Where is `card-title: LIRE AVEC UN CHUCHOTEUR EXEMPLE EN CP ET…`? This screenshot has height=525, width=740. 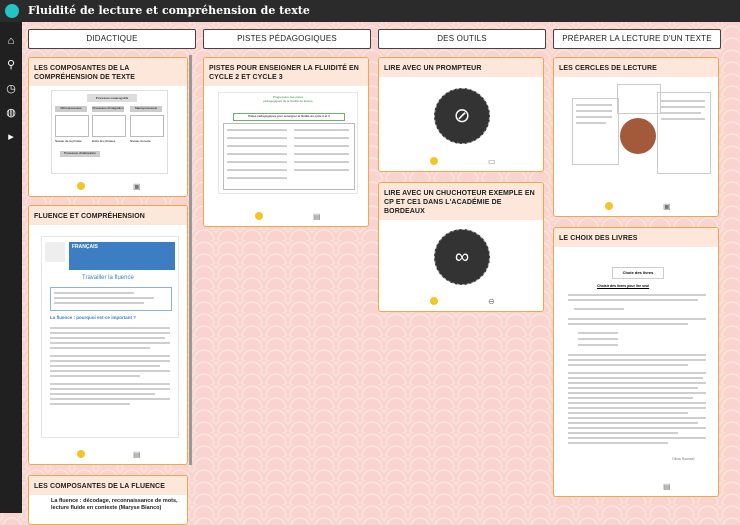
card-title: LIRE AVEC UN CHUCHOTEUR EXEMPLE EN CP ET… is located at coordinates (461, 201).